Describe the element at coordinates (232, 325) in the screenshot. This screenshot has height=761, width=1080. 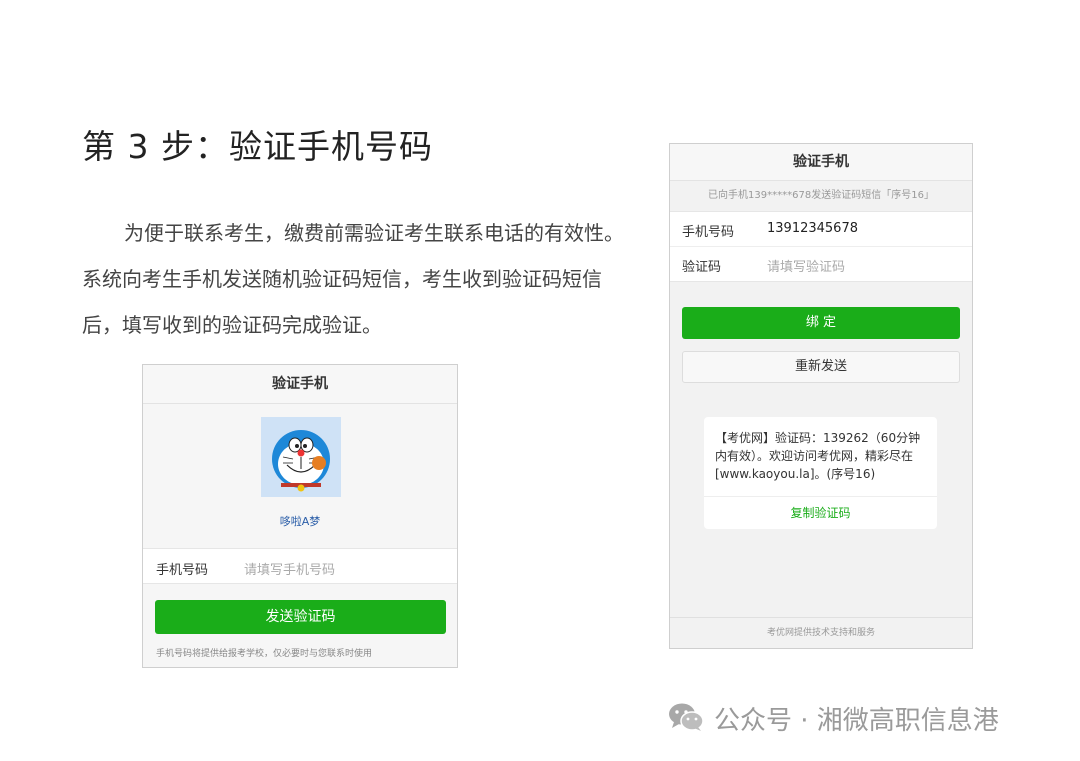
I see `paragraph-line-3: 后，填写收到的验证码完成验证。` at that location.